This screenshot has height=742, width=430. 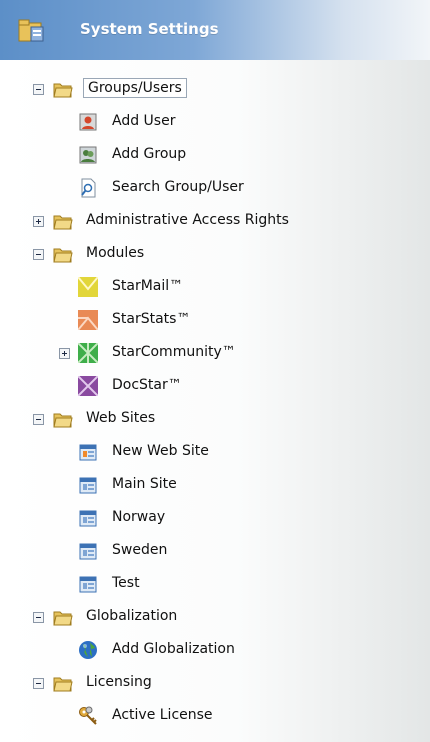 I want to click on globe-icon, so click(x=88, y=650).